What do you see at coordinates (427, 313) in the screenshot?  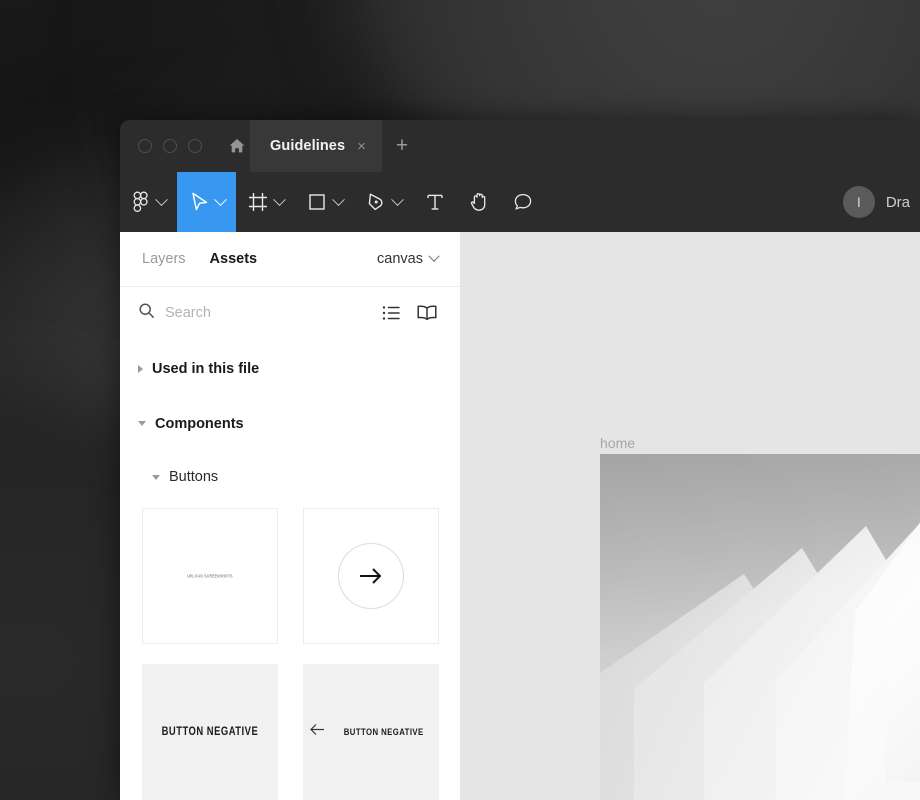 I see `book-icon` at bounding box center [427, 313].